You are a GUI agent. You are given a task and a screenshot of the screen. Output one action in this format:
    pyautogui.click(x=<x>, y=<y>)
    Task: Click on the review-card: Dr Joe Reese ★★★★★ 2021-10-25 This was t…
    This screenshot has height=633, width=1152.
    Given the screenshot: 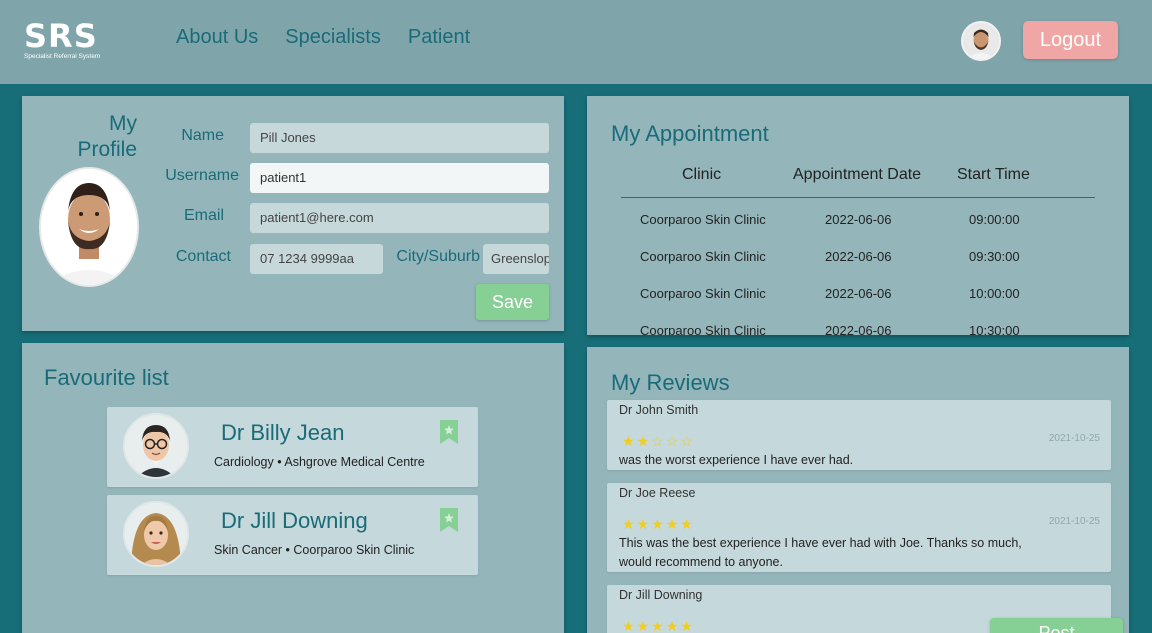 What is the action you would take?
    pyautogui.click(x=859, y=527)
    